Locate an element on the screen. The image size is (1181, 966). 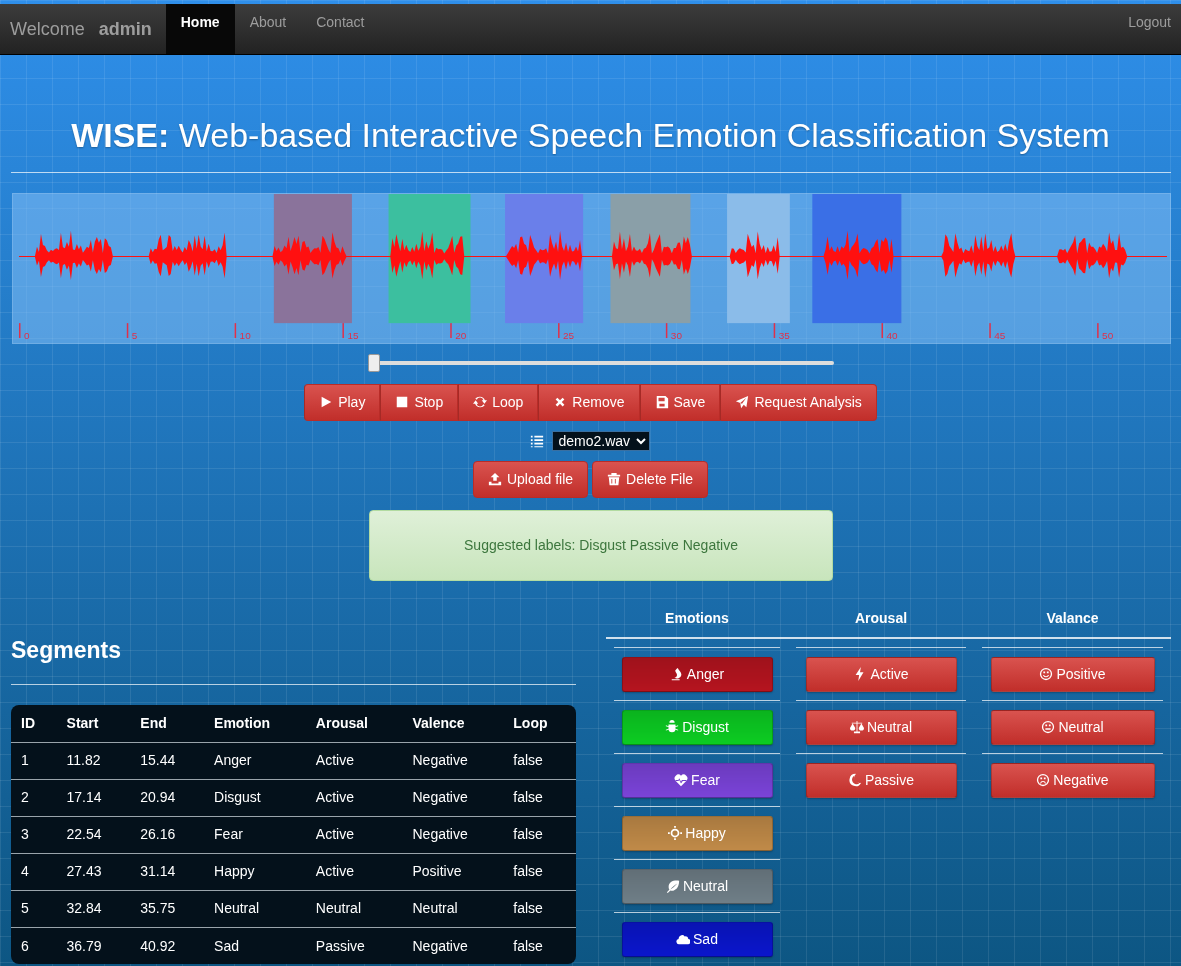
section-heading: Segments is located at coordinates (66, 650).